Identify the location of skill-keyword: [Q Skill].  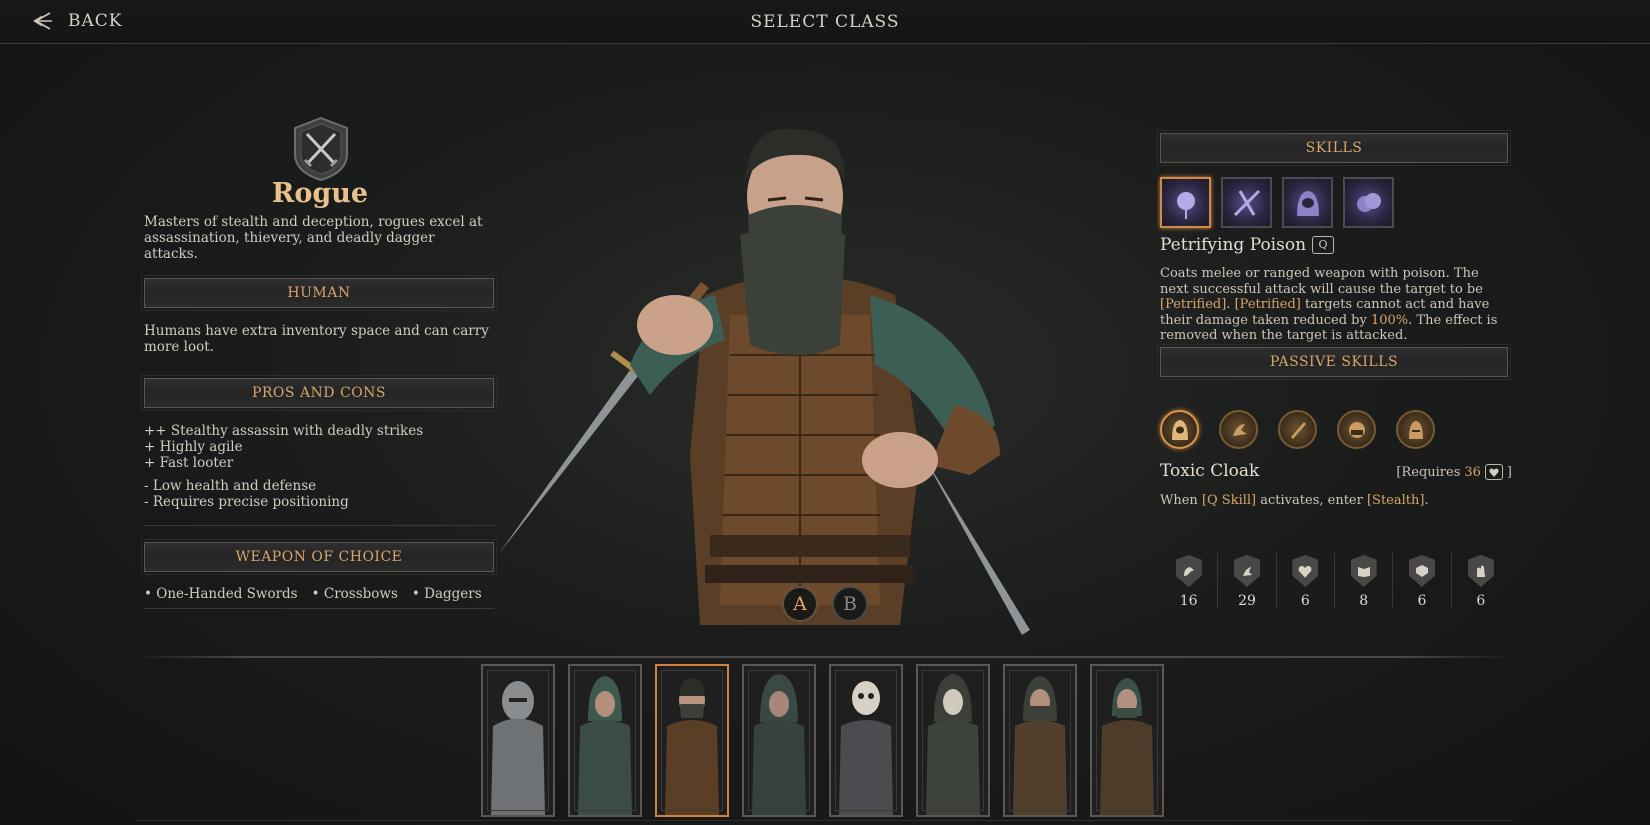
(1229, 500).